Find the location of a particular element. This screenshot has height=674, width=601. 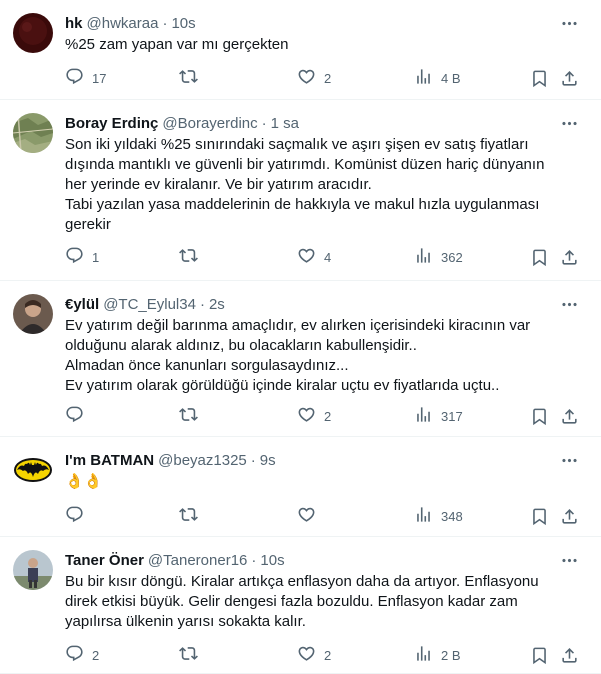

action-bar: 1 4 362 is located at coordinates (300, 257).